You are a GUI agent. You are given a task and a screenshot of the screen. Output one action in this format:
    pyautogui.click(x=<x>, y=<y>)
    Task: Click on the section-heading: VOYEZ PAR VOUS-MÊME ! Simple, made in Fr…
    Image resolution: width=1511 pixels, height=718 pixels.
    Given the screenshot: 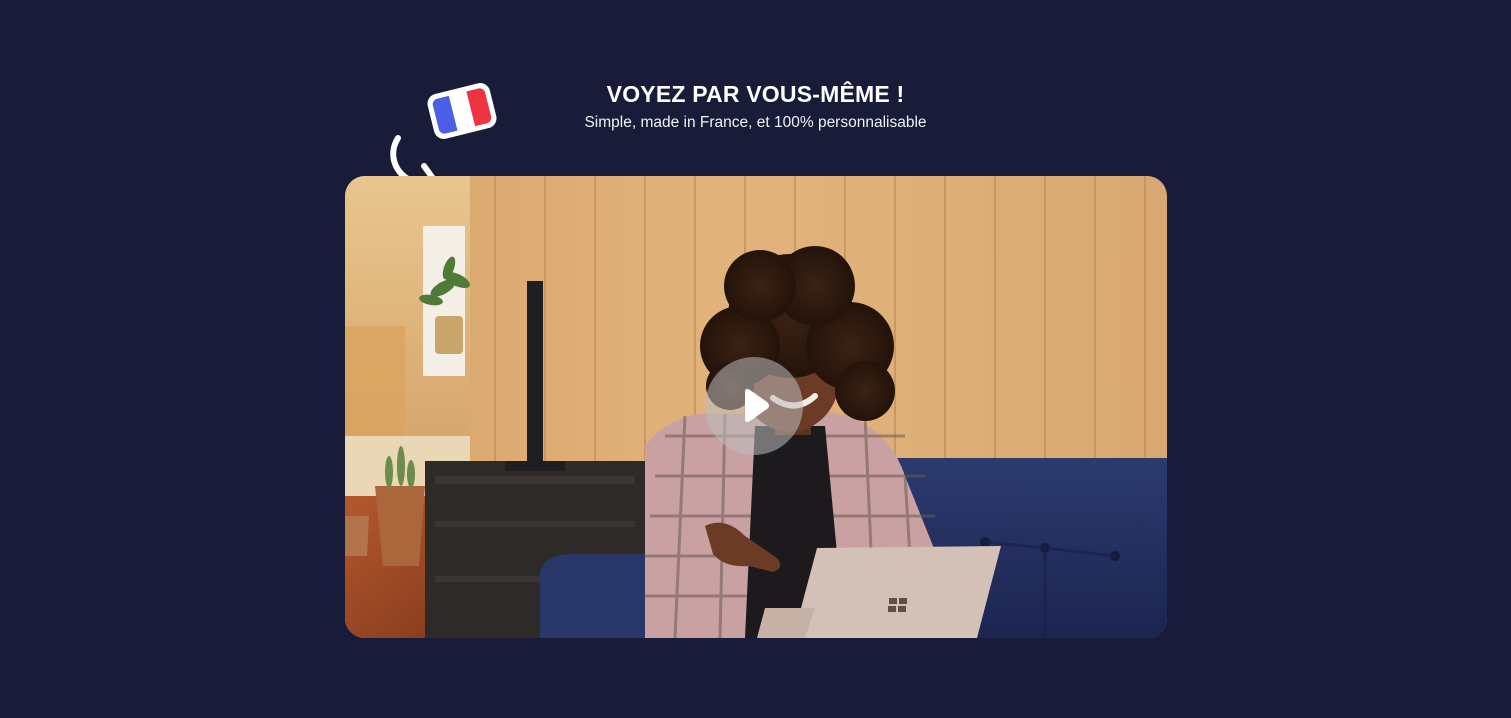 What is the action you would take?
    pyautogui.click(x=755, y=106)
    